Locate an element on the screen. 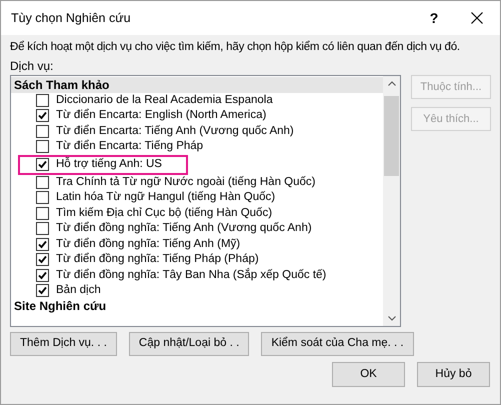  group-header: Site Nghiên cứu is located at coordinates (197, 306).